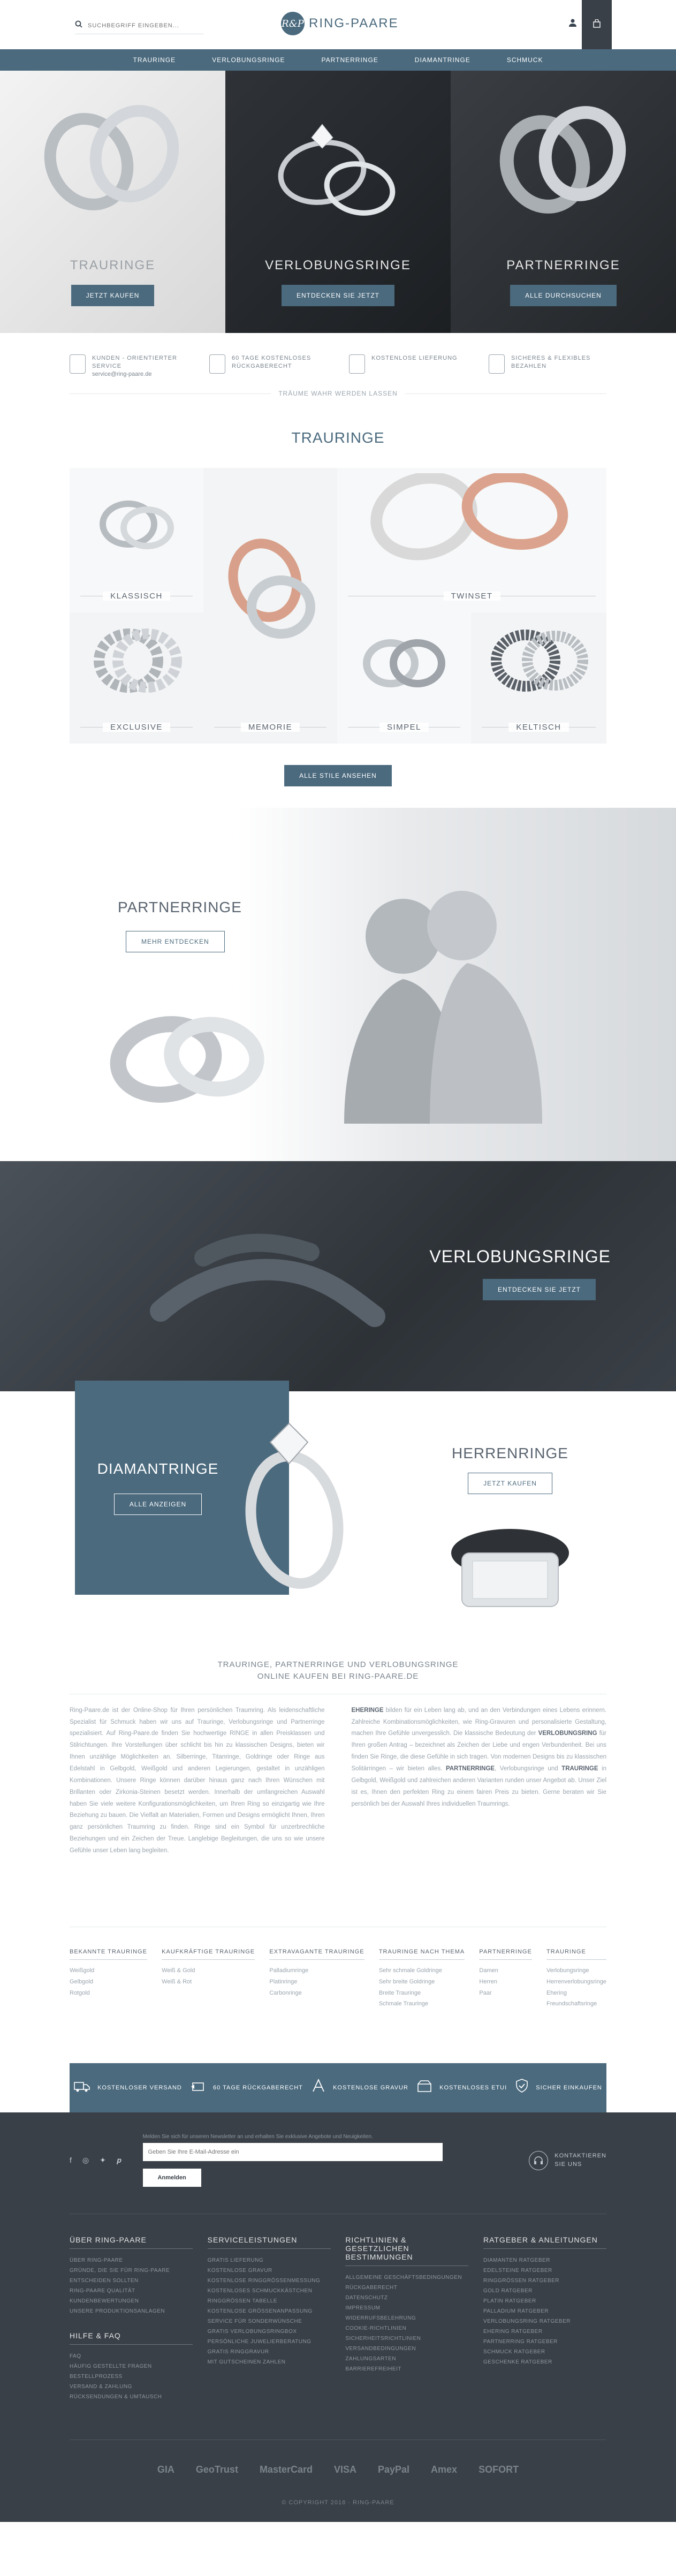 Image resolution: width=676 pixels, height=2576 pixels. Describe the element at coordinates (131, 2387) in the screenshot. I see `footer-link: Versand & Zahlung` at that location.